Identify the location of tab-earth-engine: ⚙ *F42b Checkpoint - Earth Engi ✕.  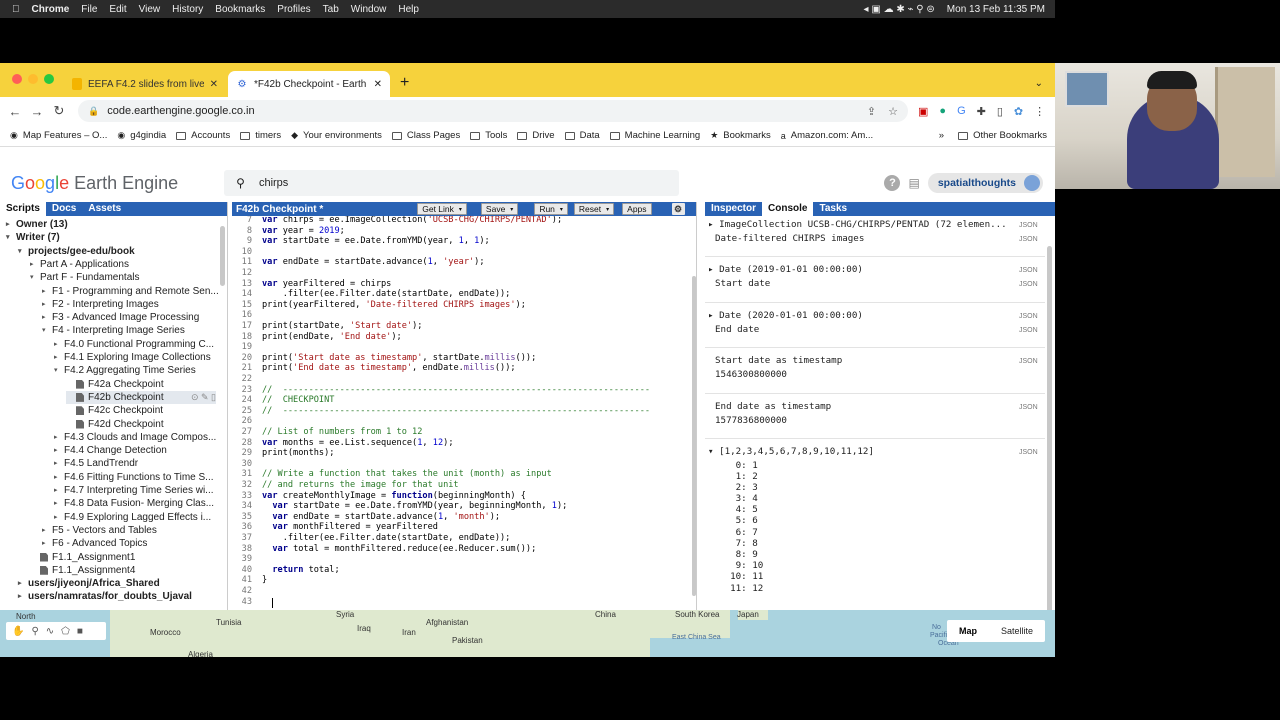
(309, 84).